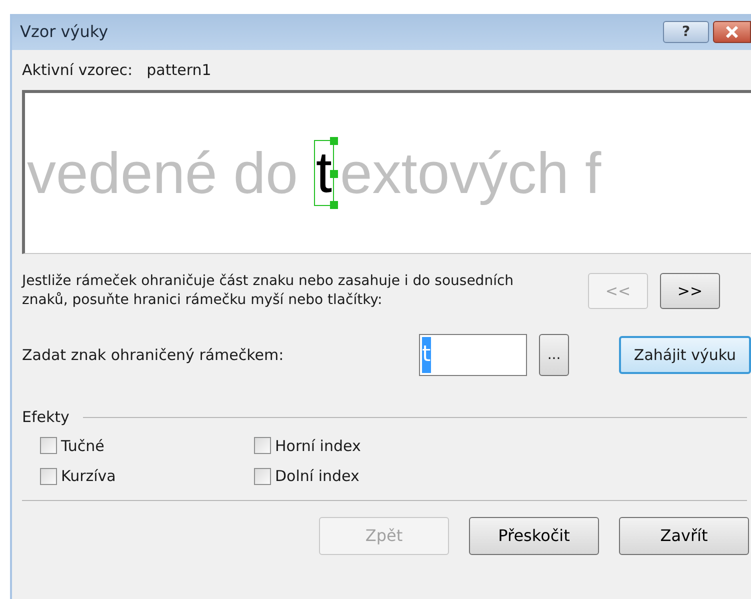 The width and height of the screenshot is (751, 599). I want to click on dialog-button: Přeskočit, so click(534, 535).